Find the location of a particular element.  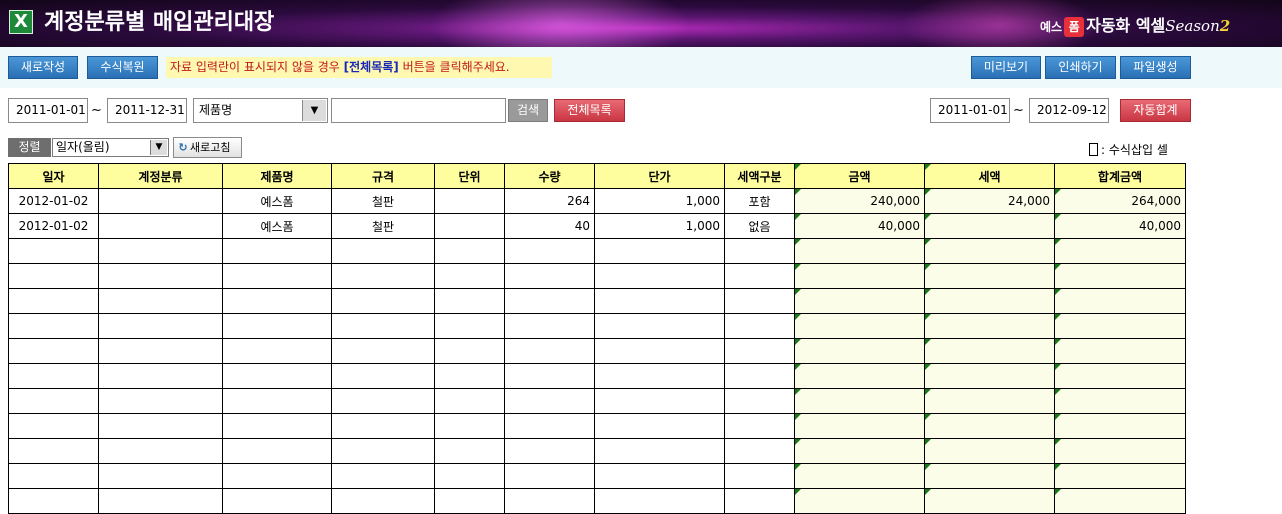

cell-specification: 철판 is located at coordinates (383, 201).